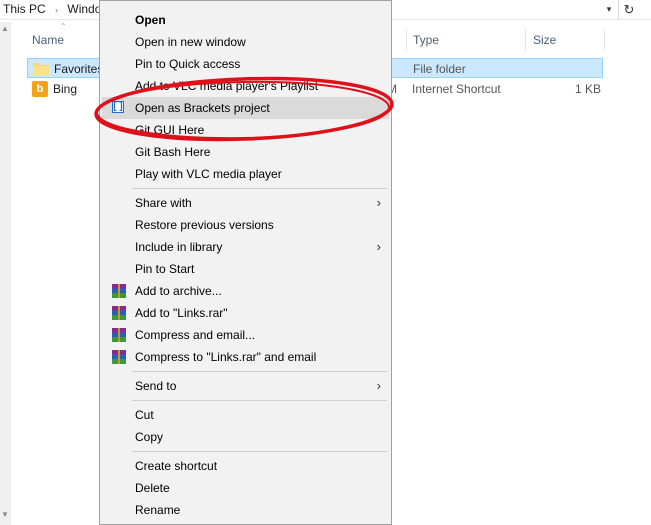 The width and height of the screenshot is (651, 525). I want to click on menu-item-label: Rename, so click(158, 510).